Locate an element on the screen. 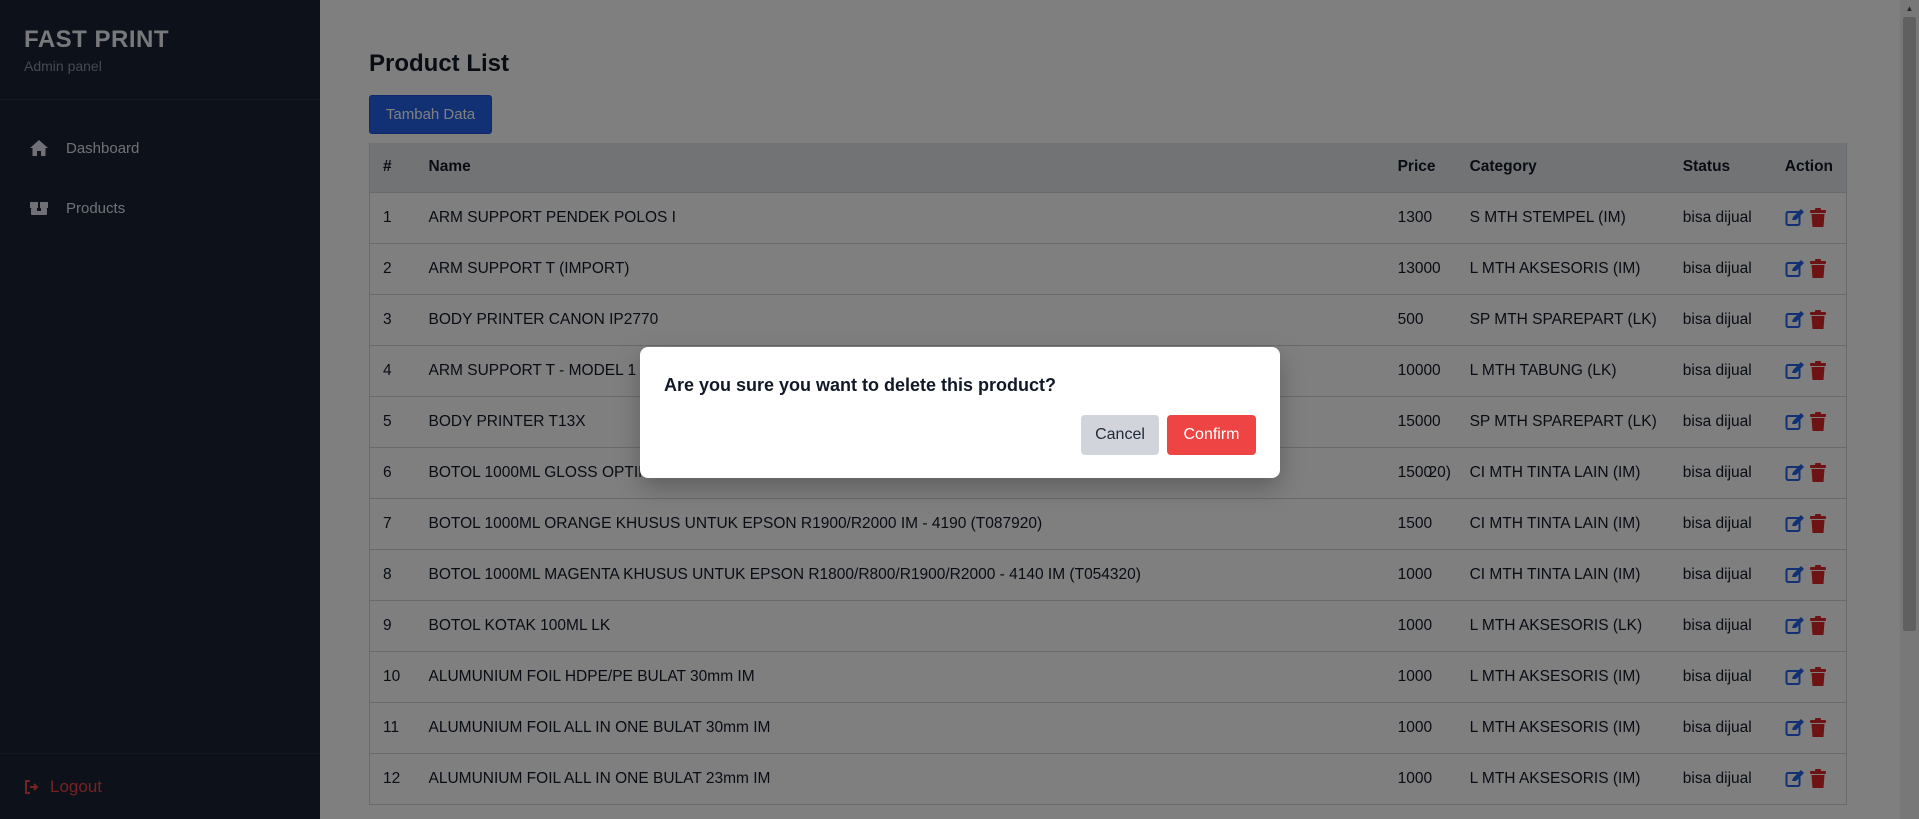 The width and height of the screenshot is (1919, 819). confirm-button: Confirm is located at coordinates (1211, 435).